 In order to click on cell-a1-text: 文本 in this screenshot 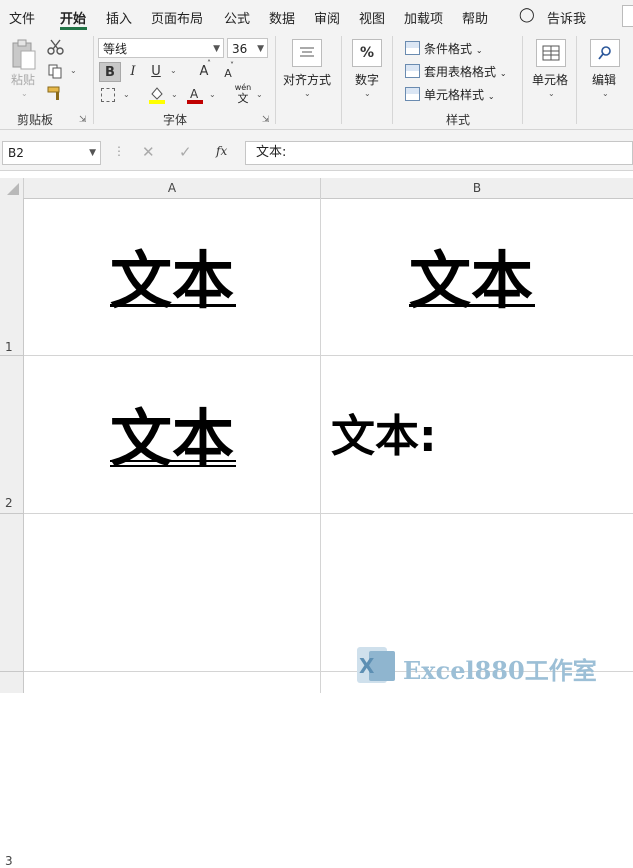, I will do `click(172, 280)`.